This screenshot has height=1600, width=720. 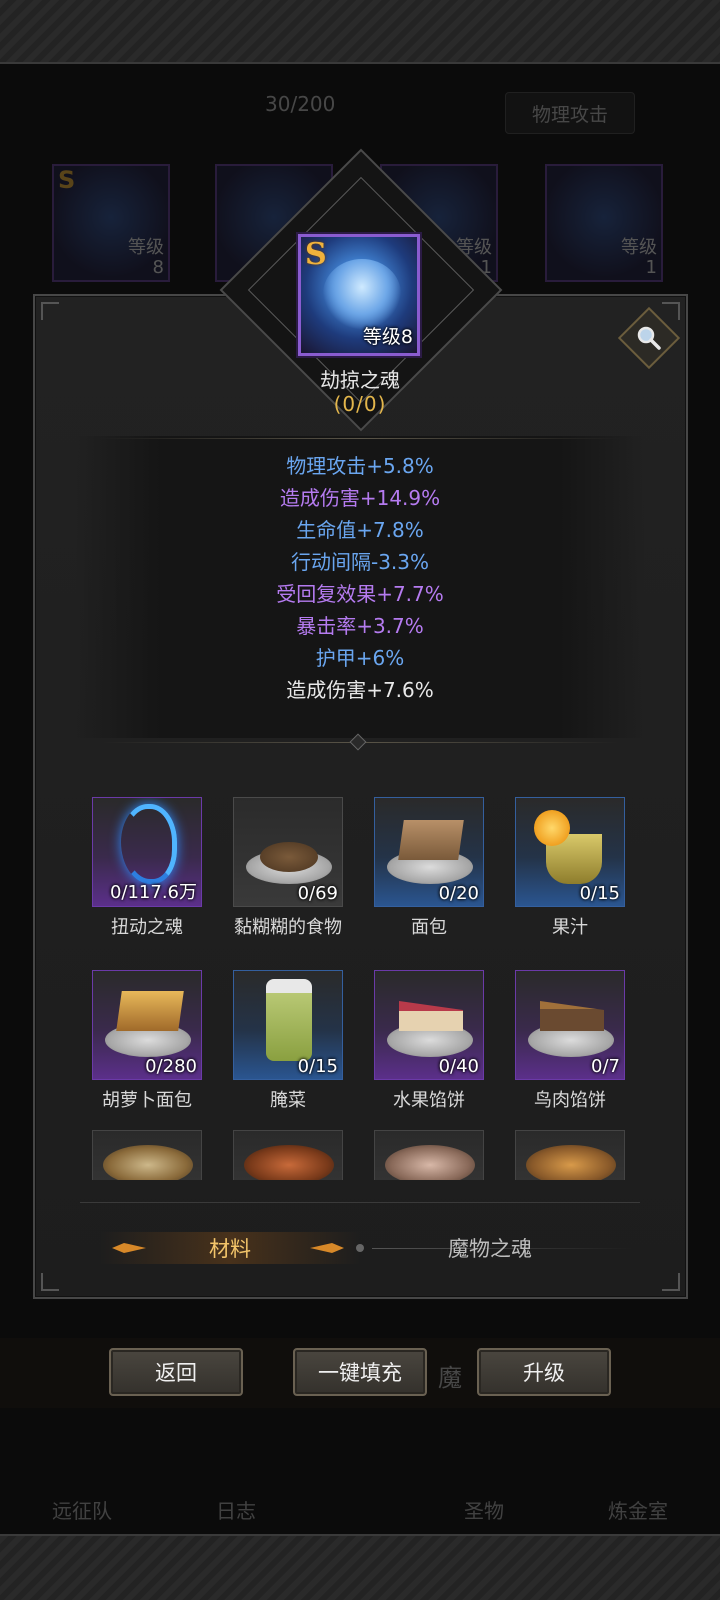 I want to click on material-item: 0/20 面包, so click(x=429, y=868).